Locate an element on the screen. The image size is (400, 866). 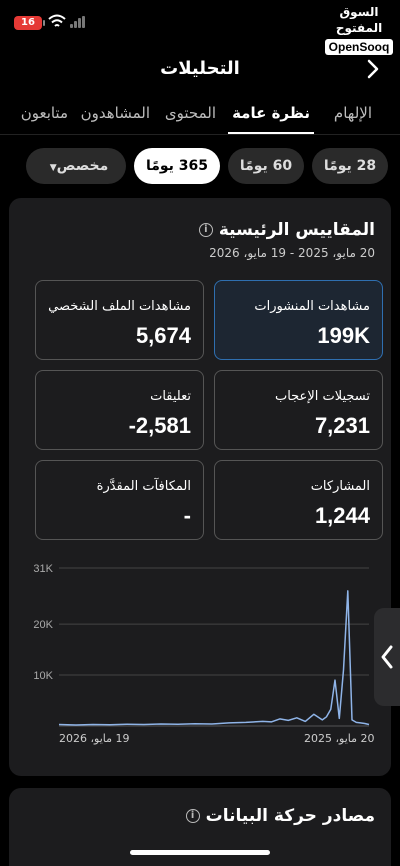
metric-label: المشاركات is located at coordinates (340, 486).